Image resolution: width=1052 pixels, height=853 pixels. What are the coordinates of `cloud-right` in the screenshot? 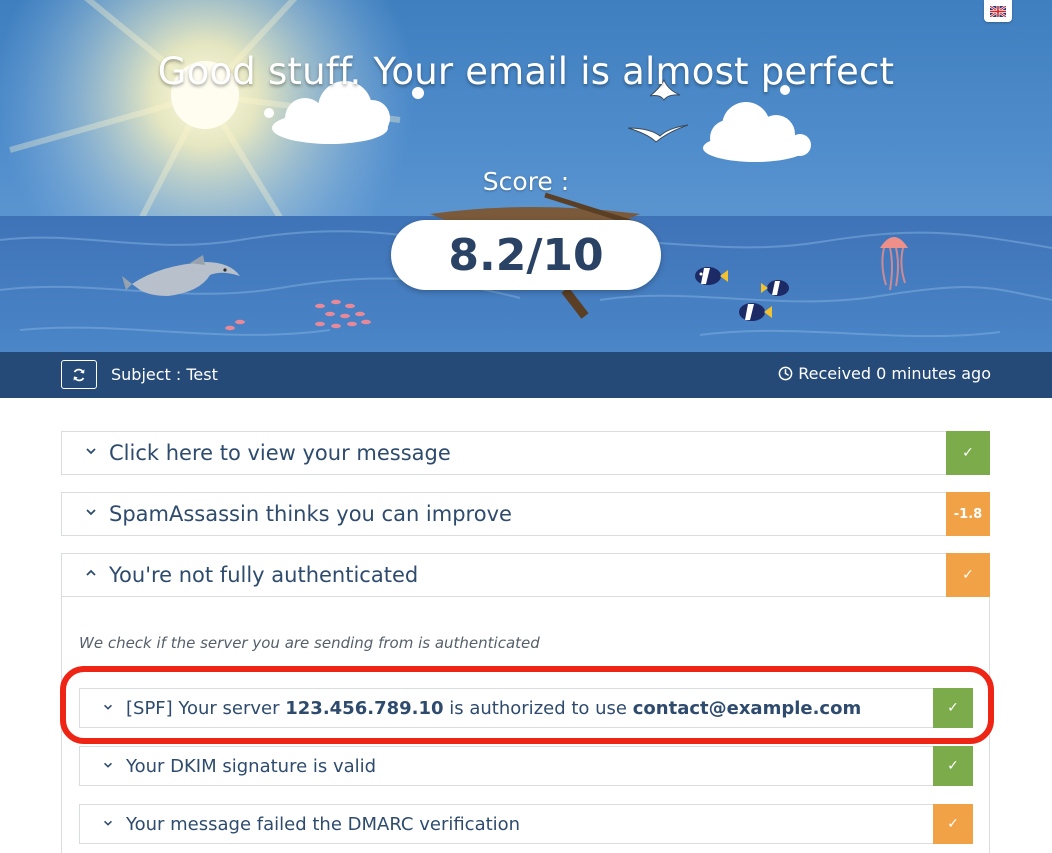 It's located at (757, 123).